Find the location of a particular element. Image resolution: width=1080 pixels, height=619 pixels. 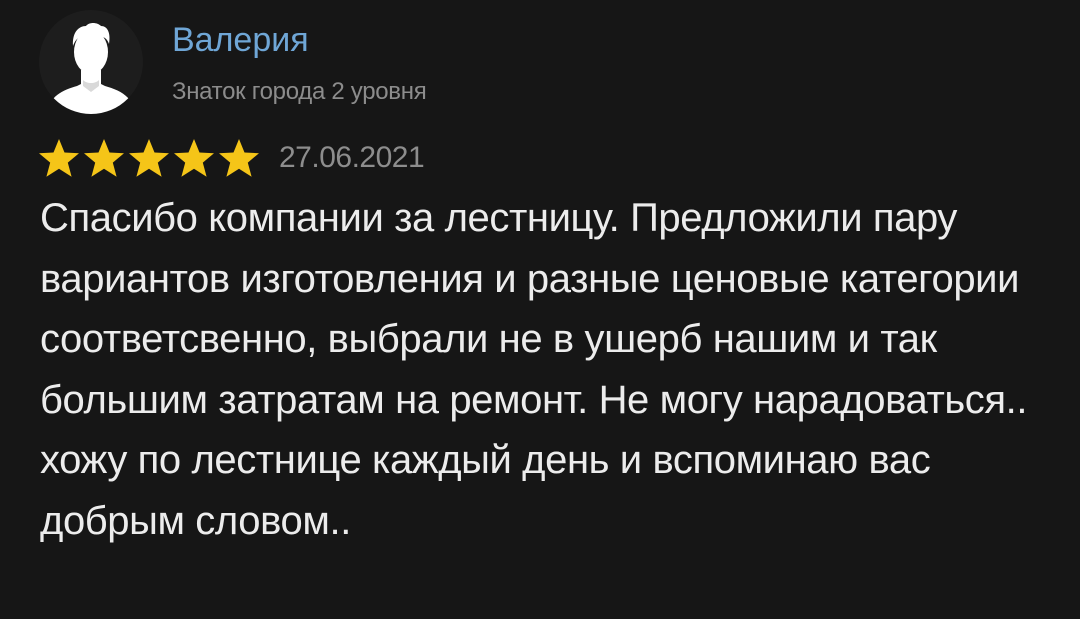

user-silhouette-icon is located at coordinates (91, 68).